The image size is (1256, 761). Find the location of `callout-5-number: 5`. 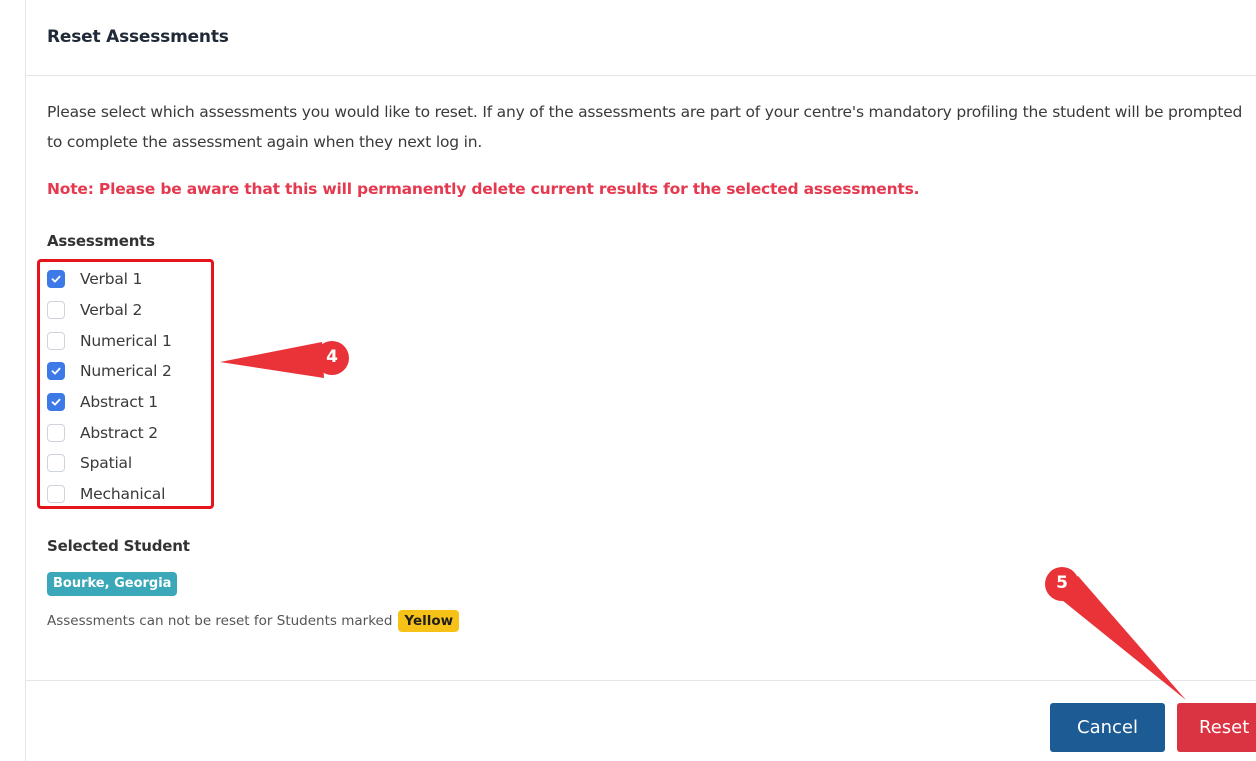

callout-5-number: 5 is located at coordinates (1062, 583).